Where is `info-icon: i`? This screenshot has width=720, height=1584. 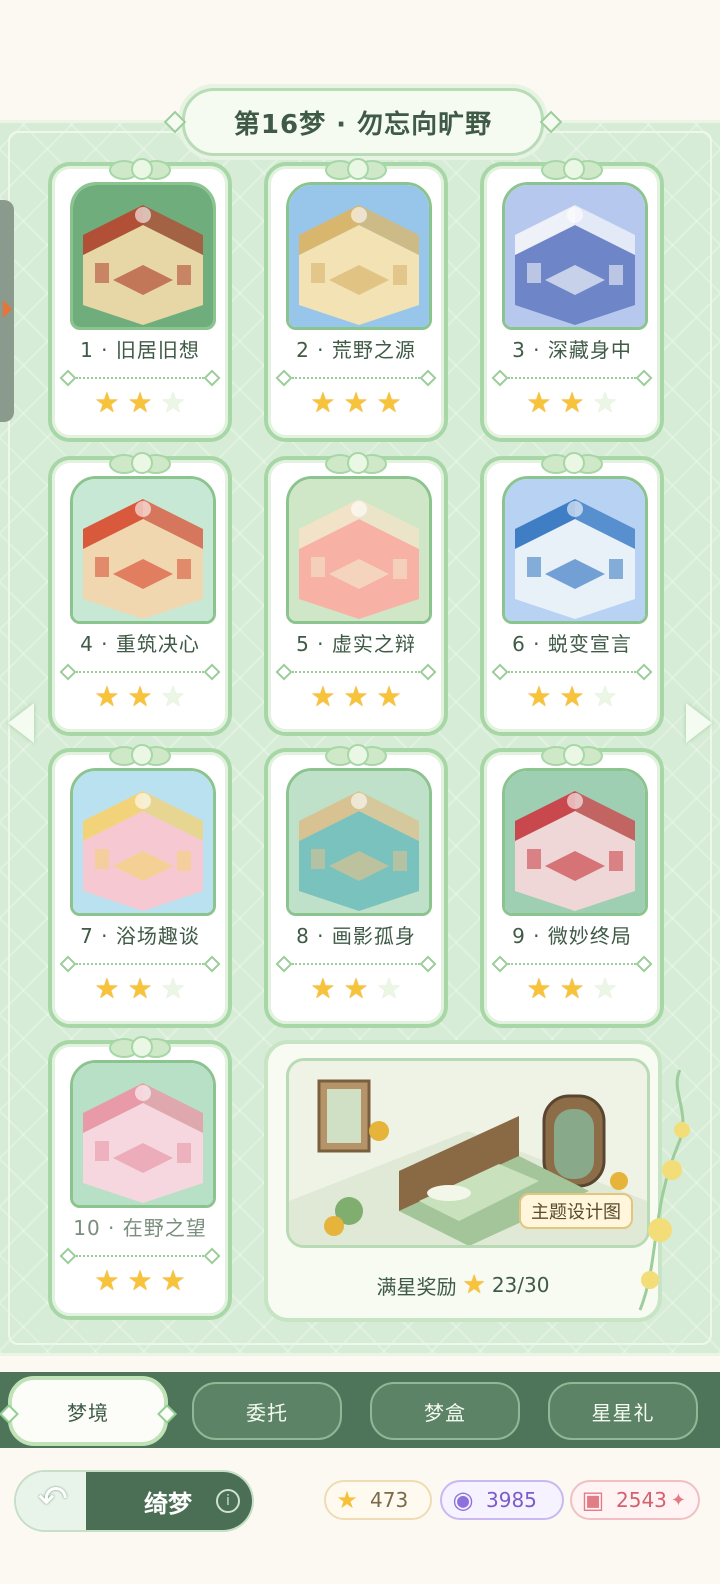 info-icon: i is located at coordinates (228, 1501).